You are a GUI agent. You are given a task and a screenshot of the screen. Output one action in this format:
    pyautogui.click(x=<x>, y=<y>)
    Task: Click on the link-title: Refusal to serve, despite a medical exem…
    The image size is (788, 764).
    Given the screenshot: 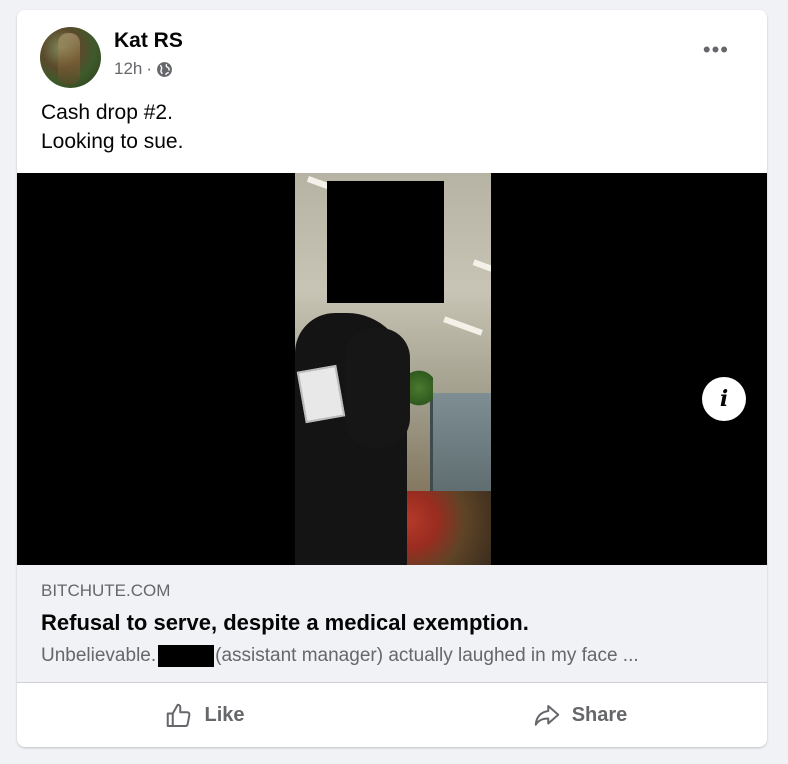 What is the action you would take?
    pyautogui.click(x=285, y=622)
    